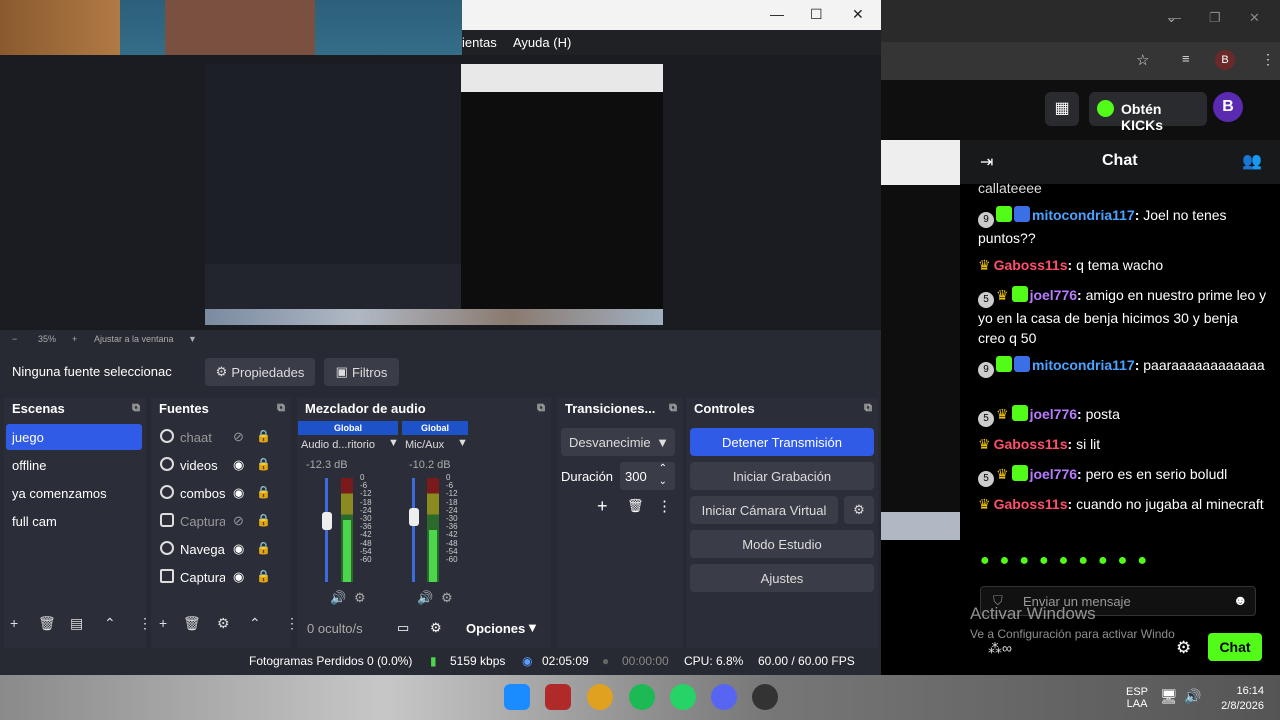  What do you see at coordinates (403, 628) in the screenshot?
I see `layout-icon: ▭` at bounding box center [403, 628].